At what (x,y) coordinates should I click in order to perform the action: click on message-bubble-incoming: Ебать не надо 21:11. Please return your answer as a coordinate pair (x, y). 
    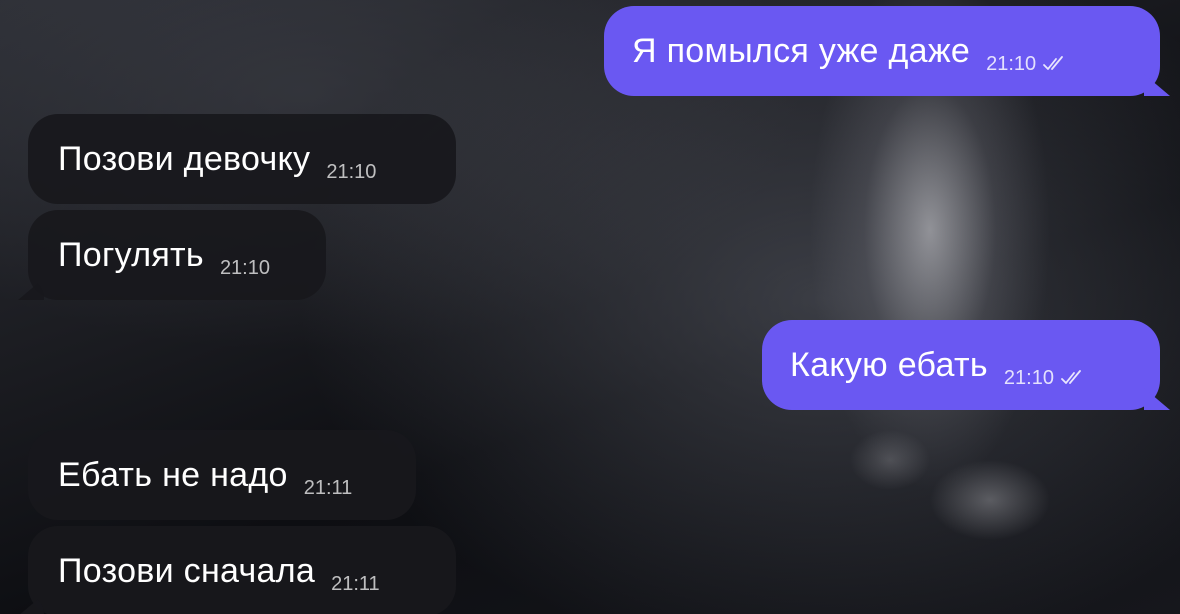
    Looking at the image, I should click on (222, 475).